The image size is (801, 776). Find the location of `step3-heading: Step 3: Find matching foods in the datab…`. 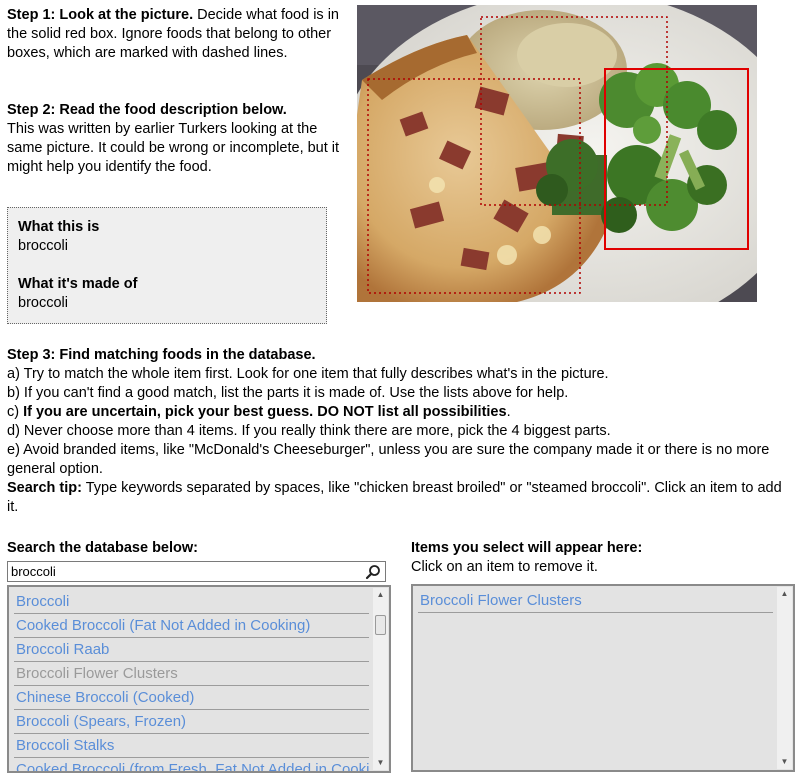

step3-heading: Step 3: Find matching foods in the datab… is located at coordinates (161, 355).